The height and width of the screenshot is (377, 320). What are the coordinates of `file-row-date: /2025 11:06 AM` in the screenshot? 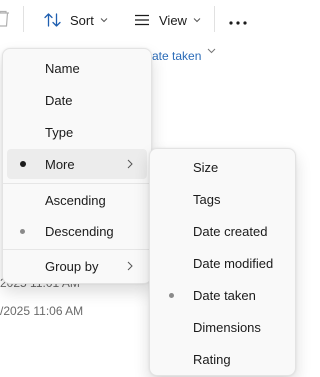 It's located at (42, 311).